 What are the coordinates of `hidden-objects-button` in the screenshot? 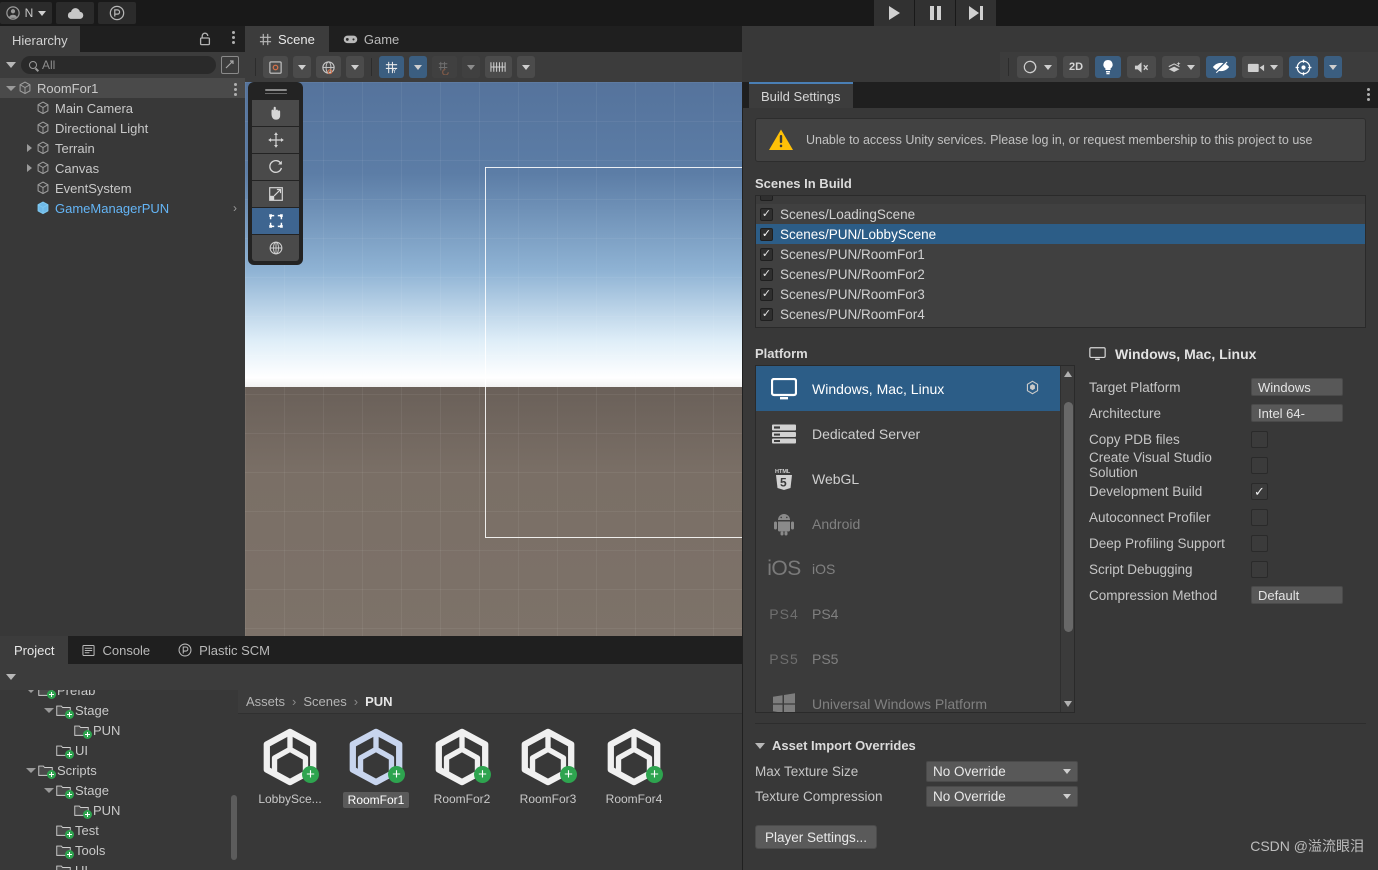 It's located at (1221, 67).